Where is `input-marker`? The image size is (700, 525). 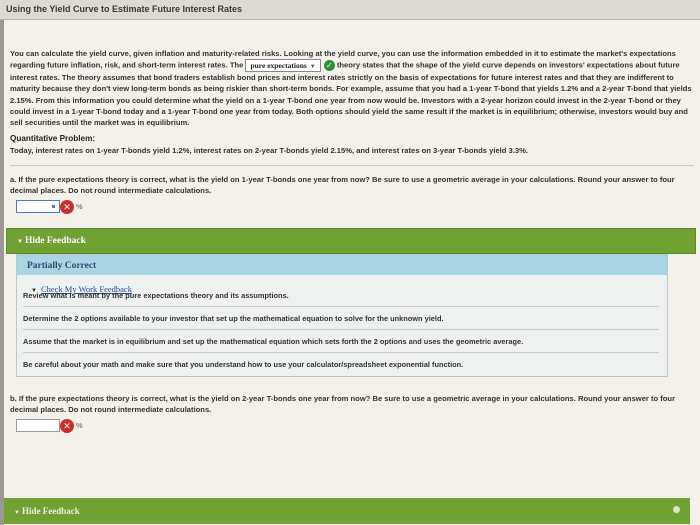 input-marker is located at coordinates (53, 207).